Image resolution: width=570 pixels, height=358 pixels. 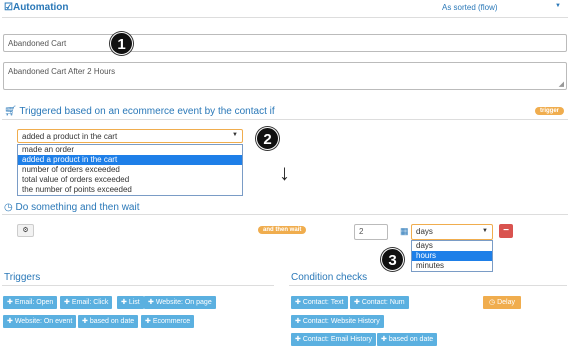 What do you see at coordinates (168, 321) in the screenshot?
I see `add-ecommerce-button: ✚ Ecommerce` at bounding box center [168, 321].